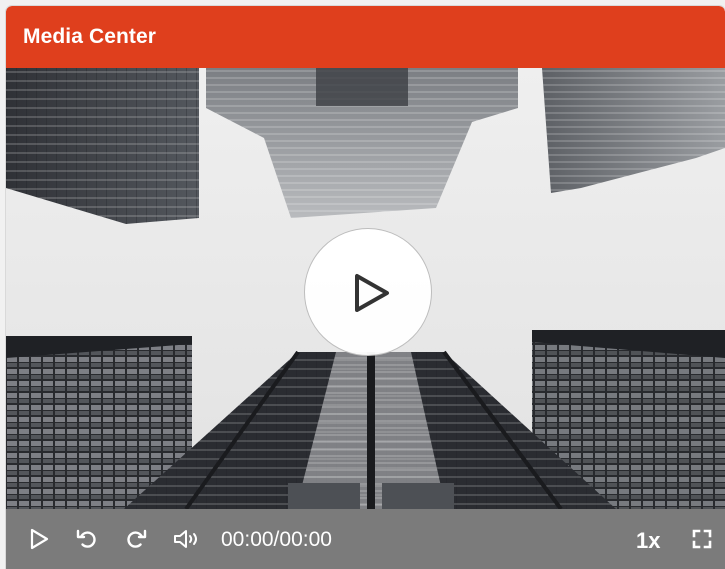 The image size is (725, 569). Describe the element at coordinates (365, 539) in the screenshot. I see `control-bar: 00:00/00:00 1x` at that location.